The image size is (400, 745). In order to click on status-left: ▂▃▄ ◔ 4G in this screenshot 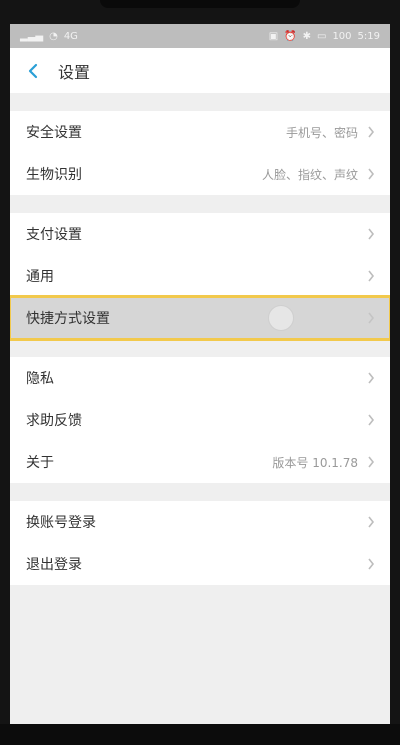, I will do `click(49, 36)`.